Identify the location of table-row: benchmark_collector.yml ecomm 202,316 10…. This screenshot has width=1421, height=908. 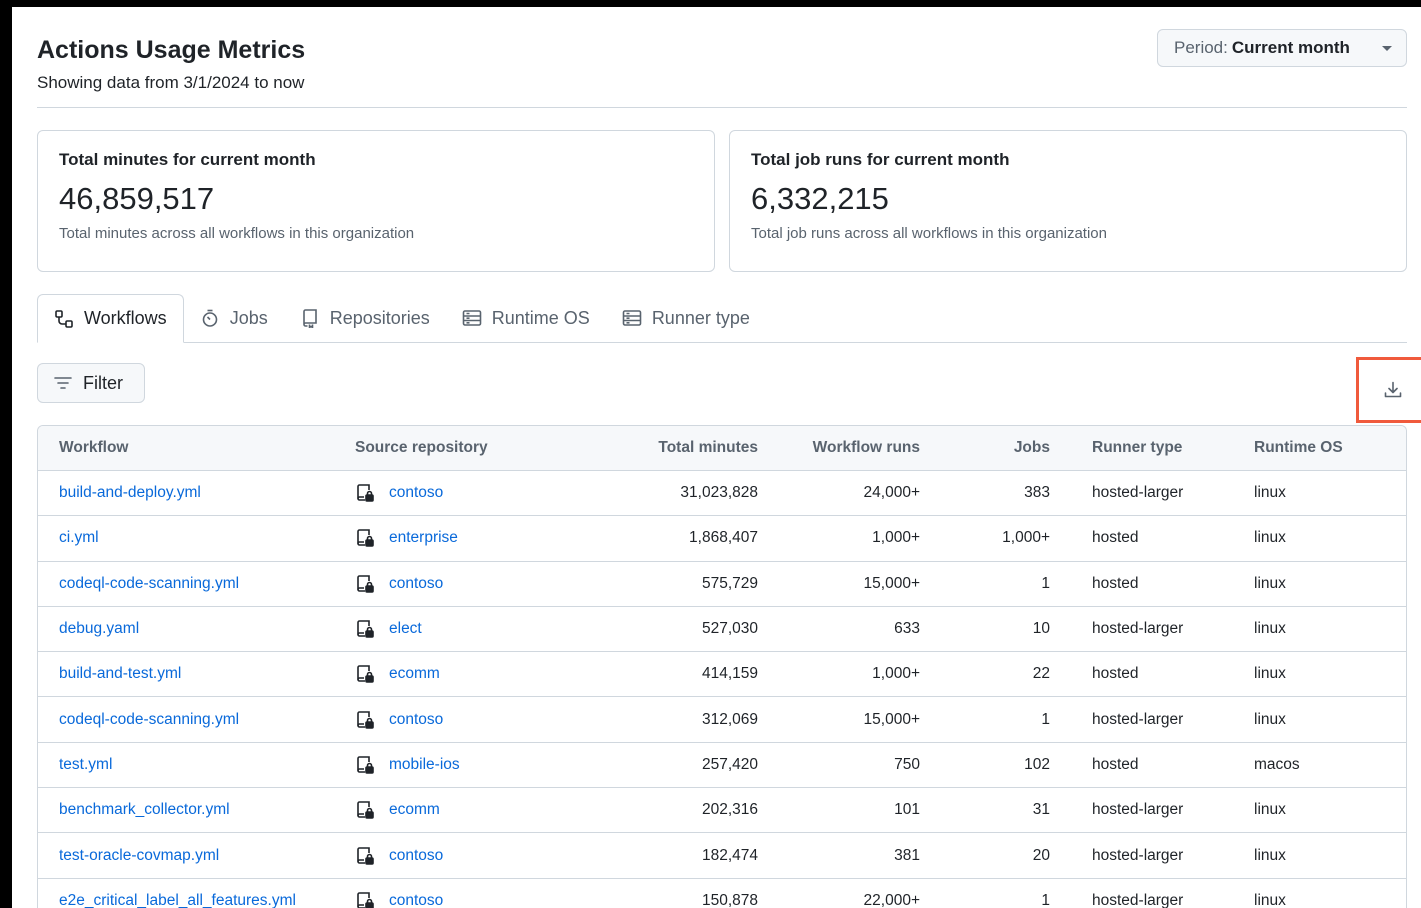
(722, 810).